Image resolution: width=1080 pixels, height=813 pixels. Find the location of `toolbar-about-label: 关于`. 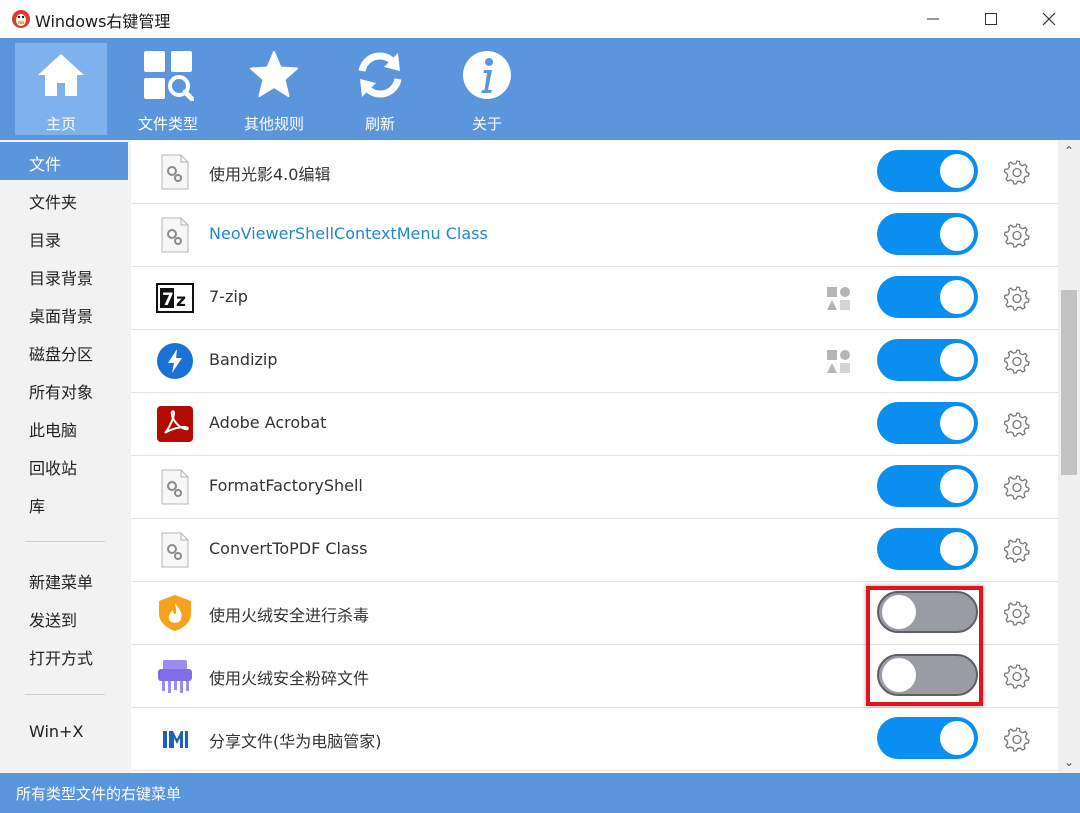

toolbar-about-label: 关于 is located at coordinates (486, 124).